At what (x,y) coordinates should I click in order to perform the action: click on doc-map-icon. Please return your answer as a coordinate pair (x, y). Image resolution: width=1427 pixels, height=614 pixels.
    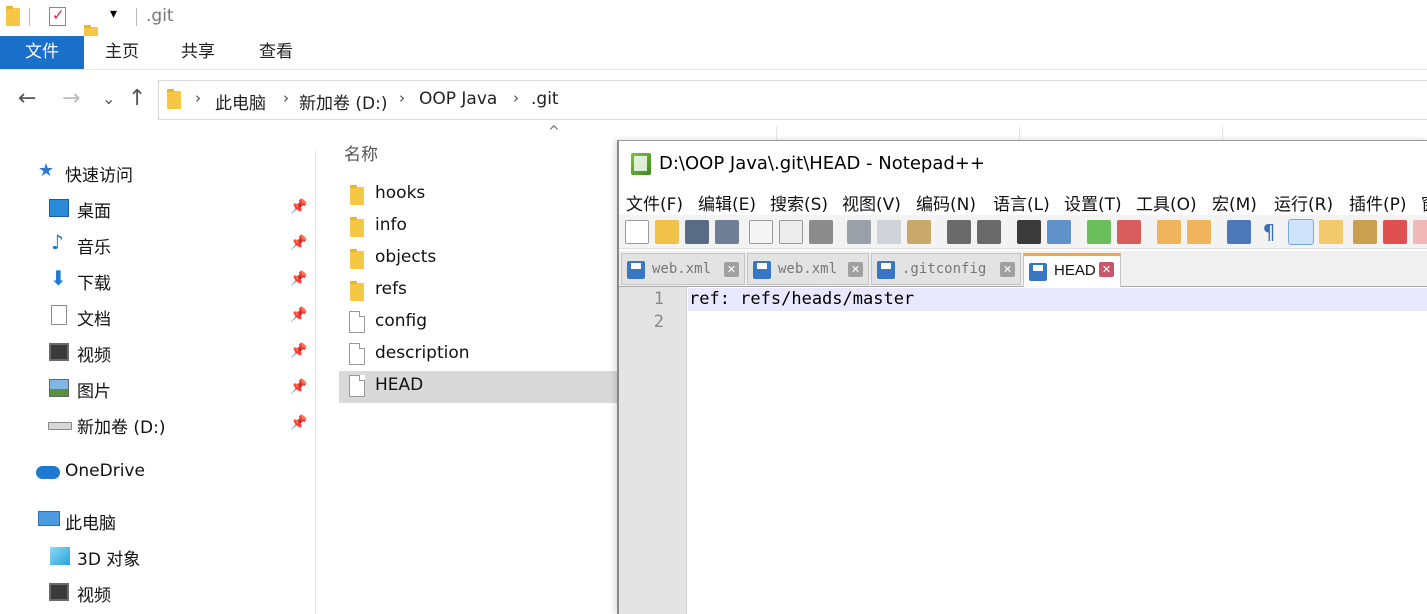
    Looking at the image, I should click on (1365, 232).